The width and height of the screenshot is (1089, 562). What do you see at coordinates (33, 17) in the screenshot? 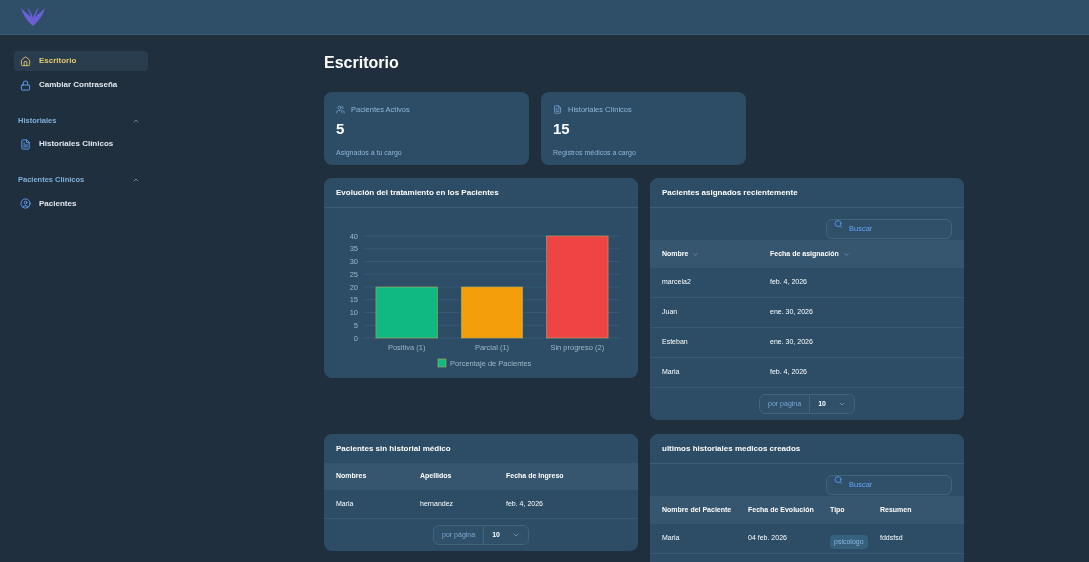
I see `bird-logo-icon` at bounding box center [33, 17].